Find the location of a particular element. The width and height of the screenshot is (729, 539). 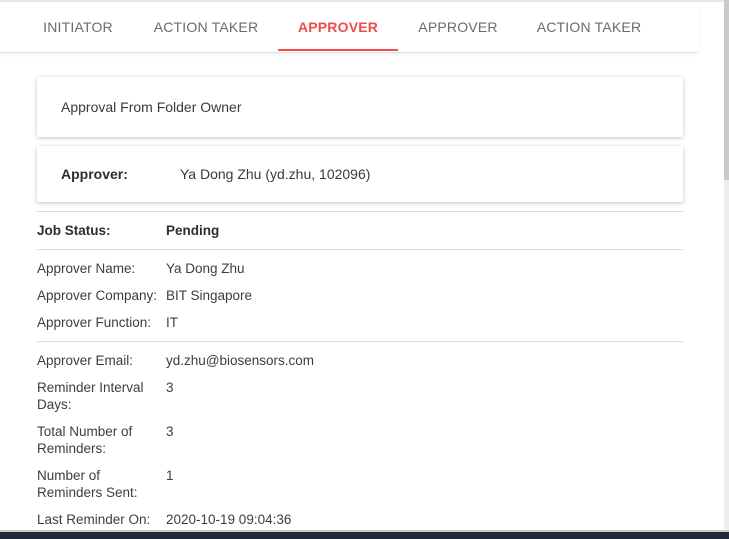

approver-card-value: Ya Dong Zhu (yd.zhu, 102096) is located at coordinates (275, 174).